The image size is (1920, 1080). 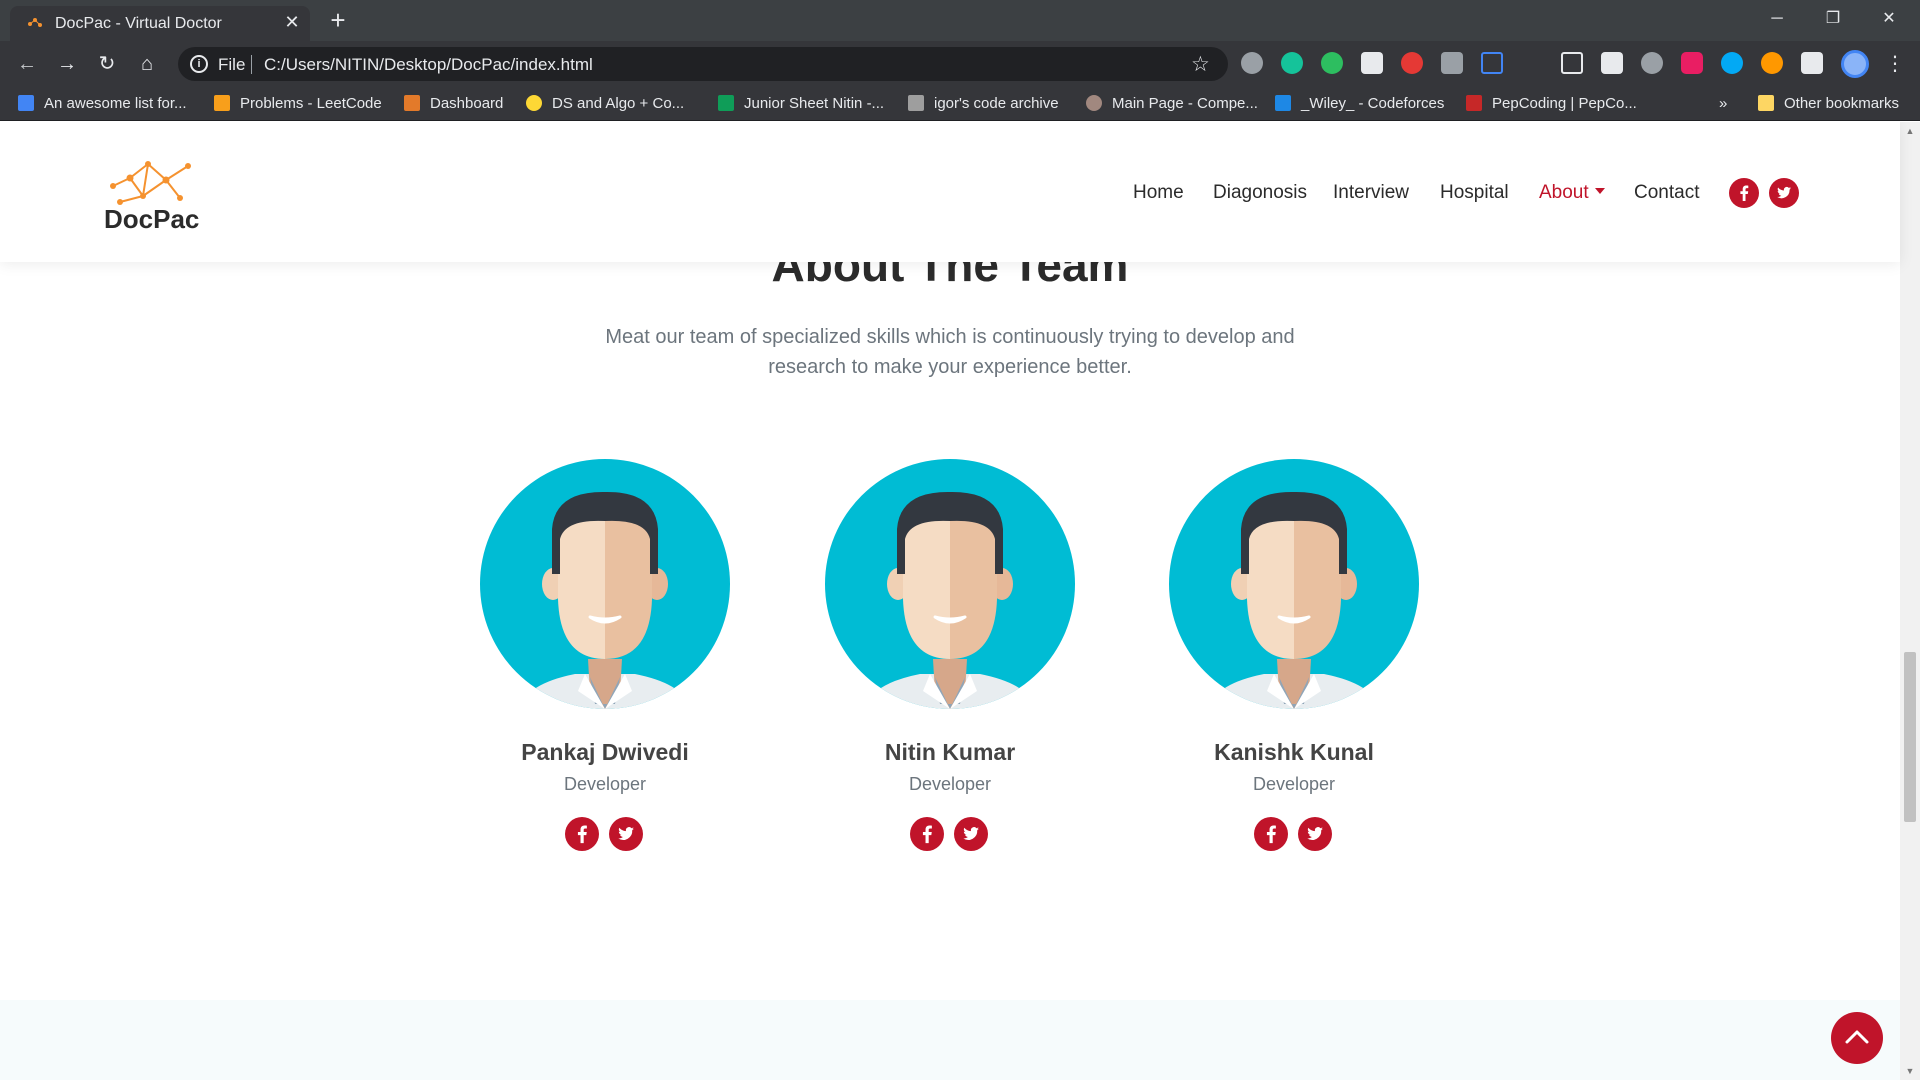 I want to click on docpac-logo-icon, so click(x=153, y=183).